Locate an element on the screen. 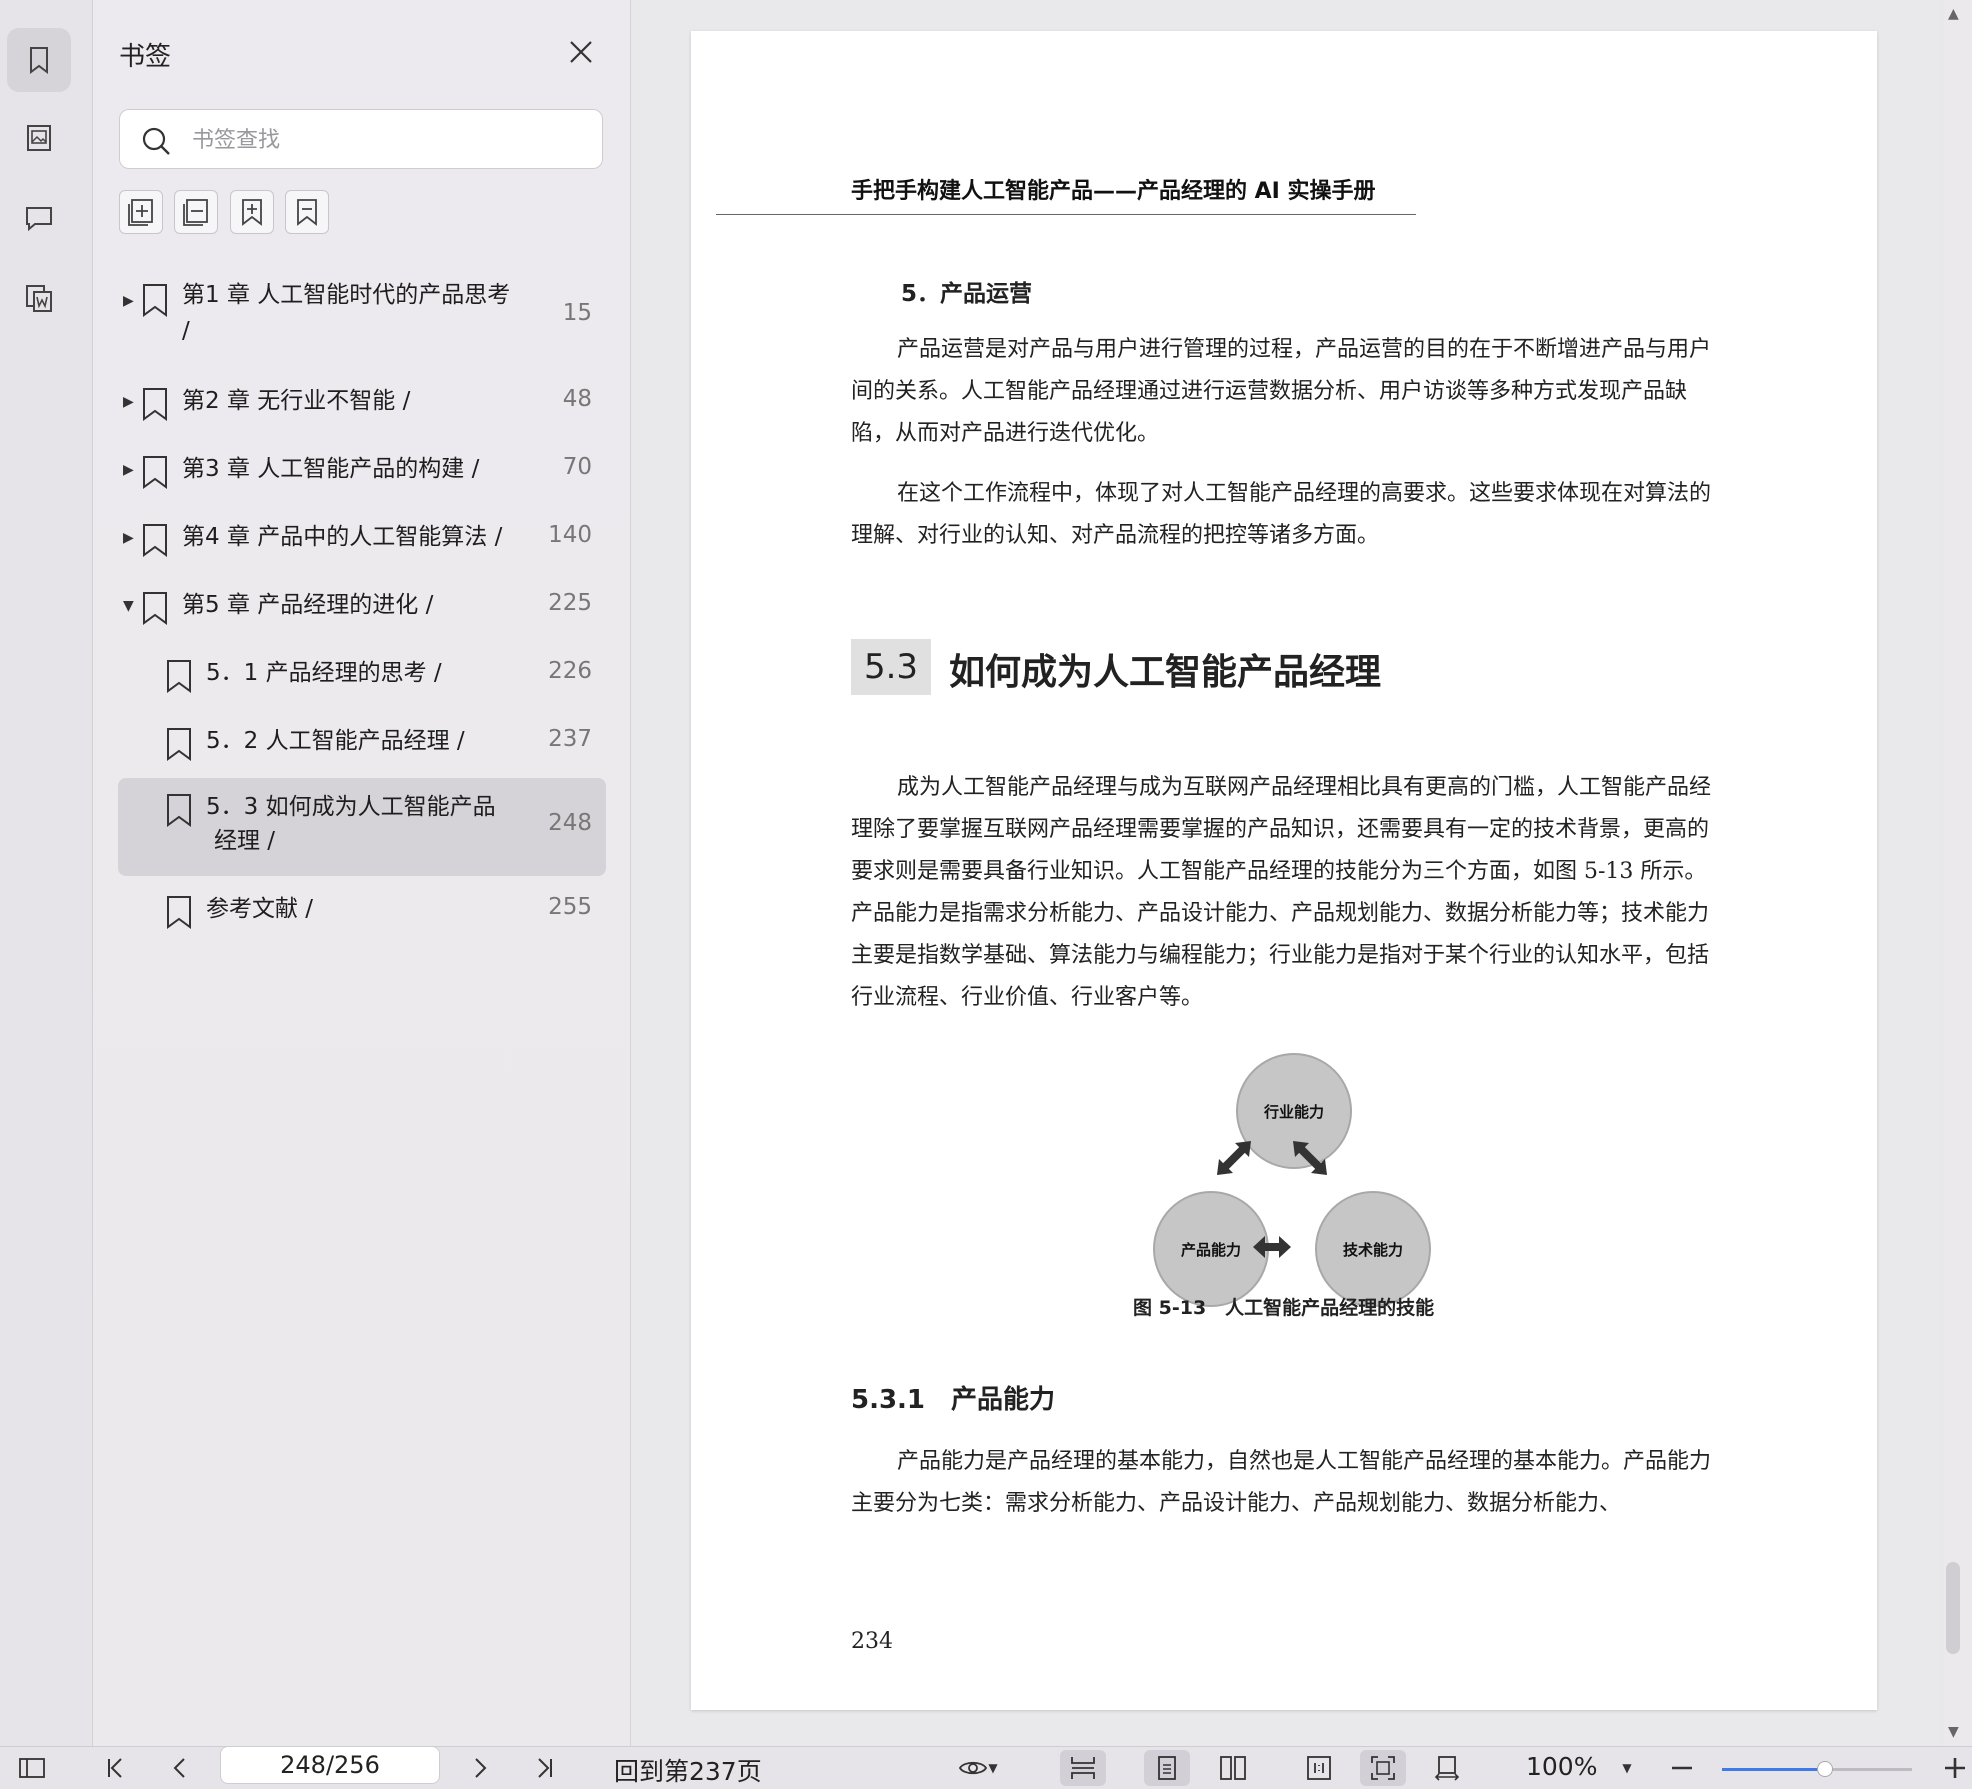  zoom-dropdown: ▼ is located at coordinates (1627, 1768).